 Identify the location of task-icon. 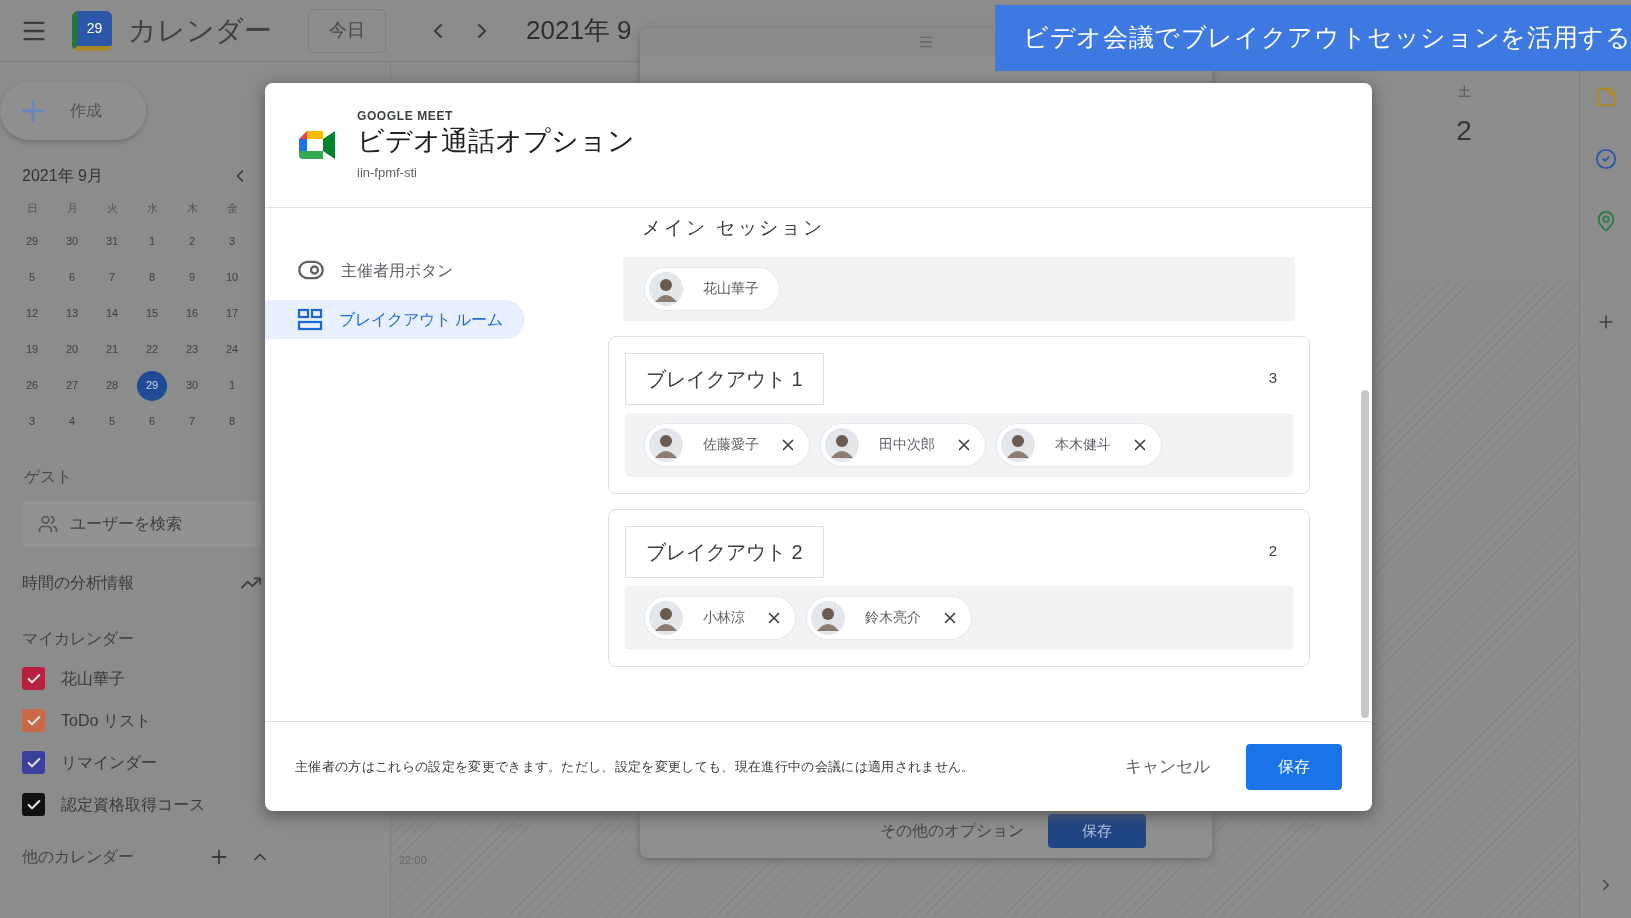
(1605, 159).